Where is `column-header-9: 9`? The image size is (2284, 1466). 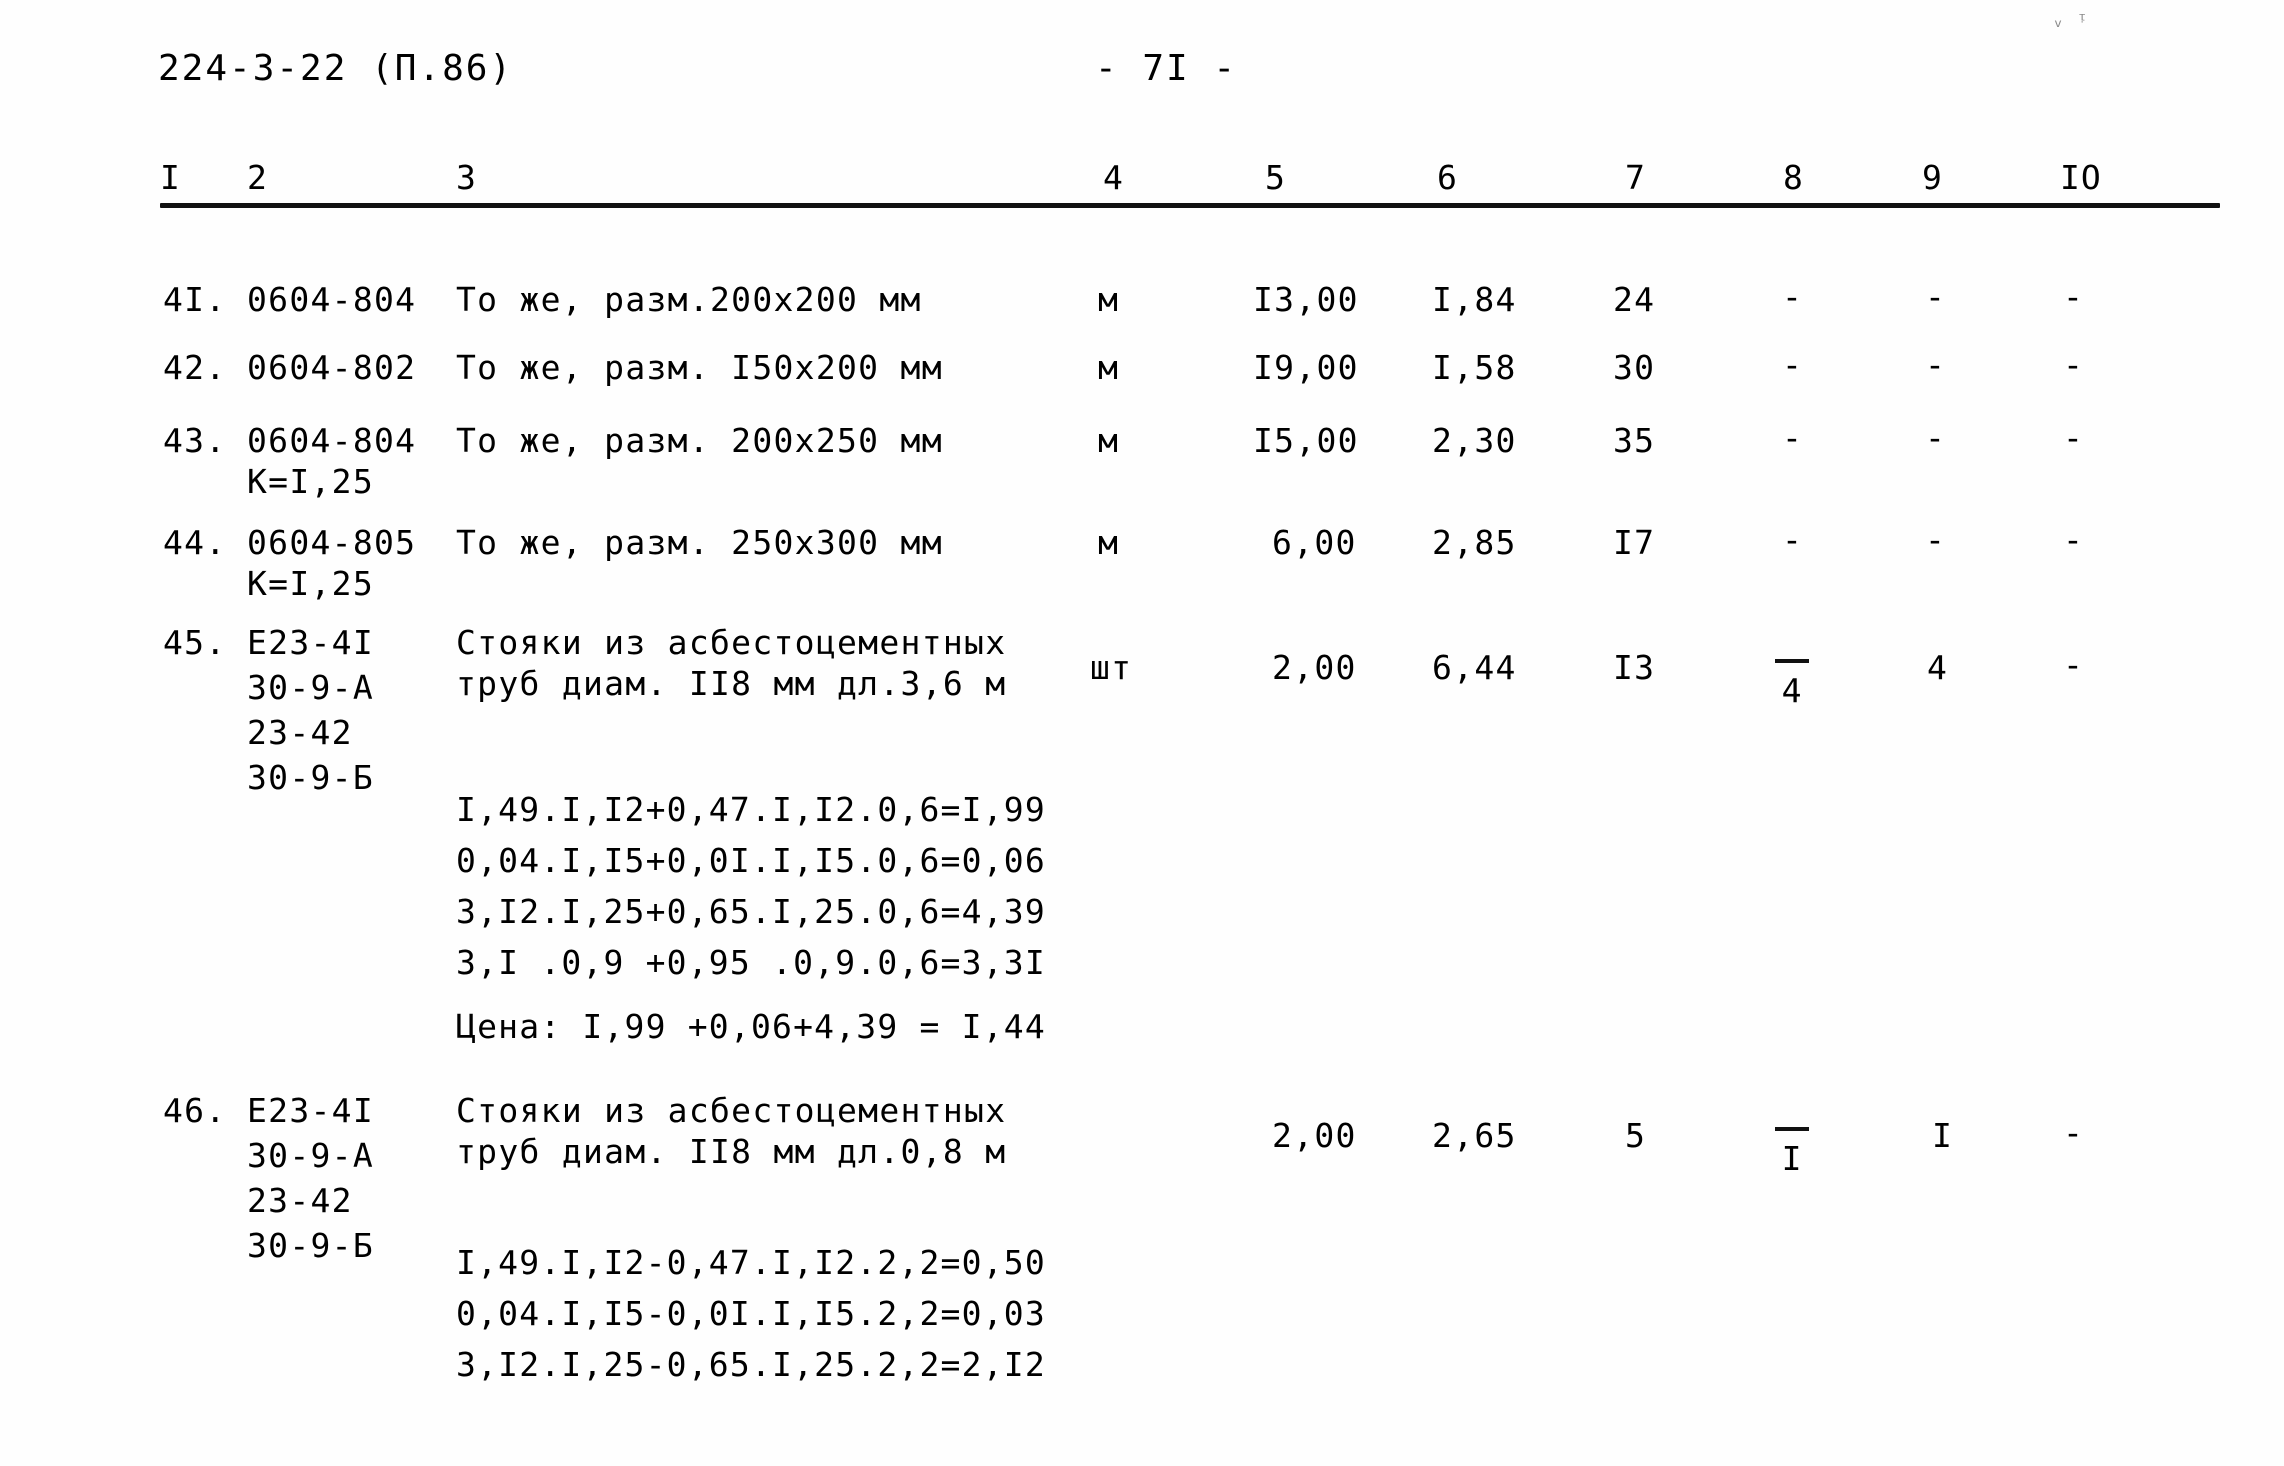
column-header-9: 9 is located at coordinates (1932, 177).